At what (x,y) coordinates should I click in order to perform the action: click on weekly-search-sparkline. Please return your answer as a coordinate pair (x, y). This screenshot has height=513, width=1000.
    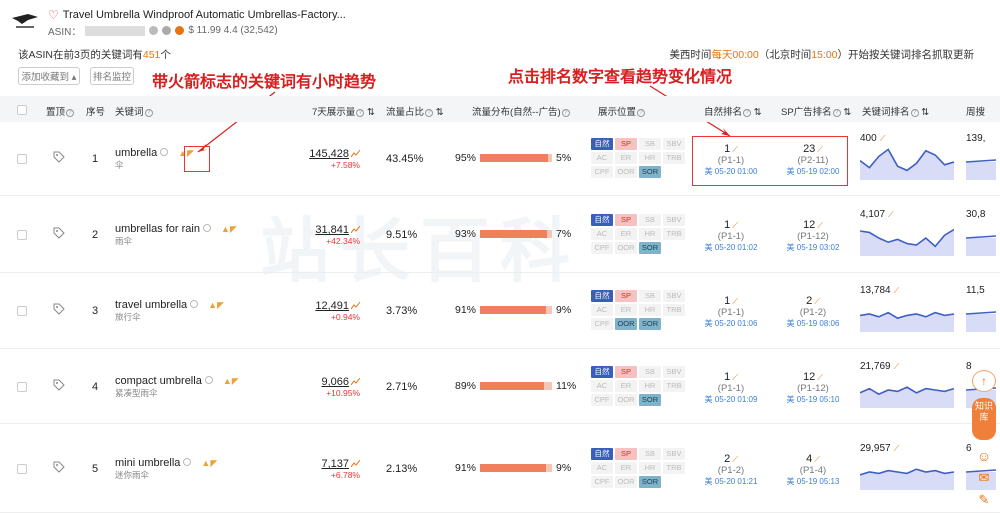
    Looking at the image, I should click on (981, 321).